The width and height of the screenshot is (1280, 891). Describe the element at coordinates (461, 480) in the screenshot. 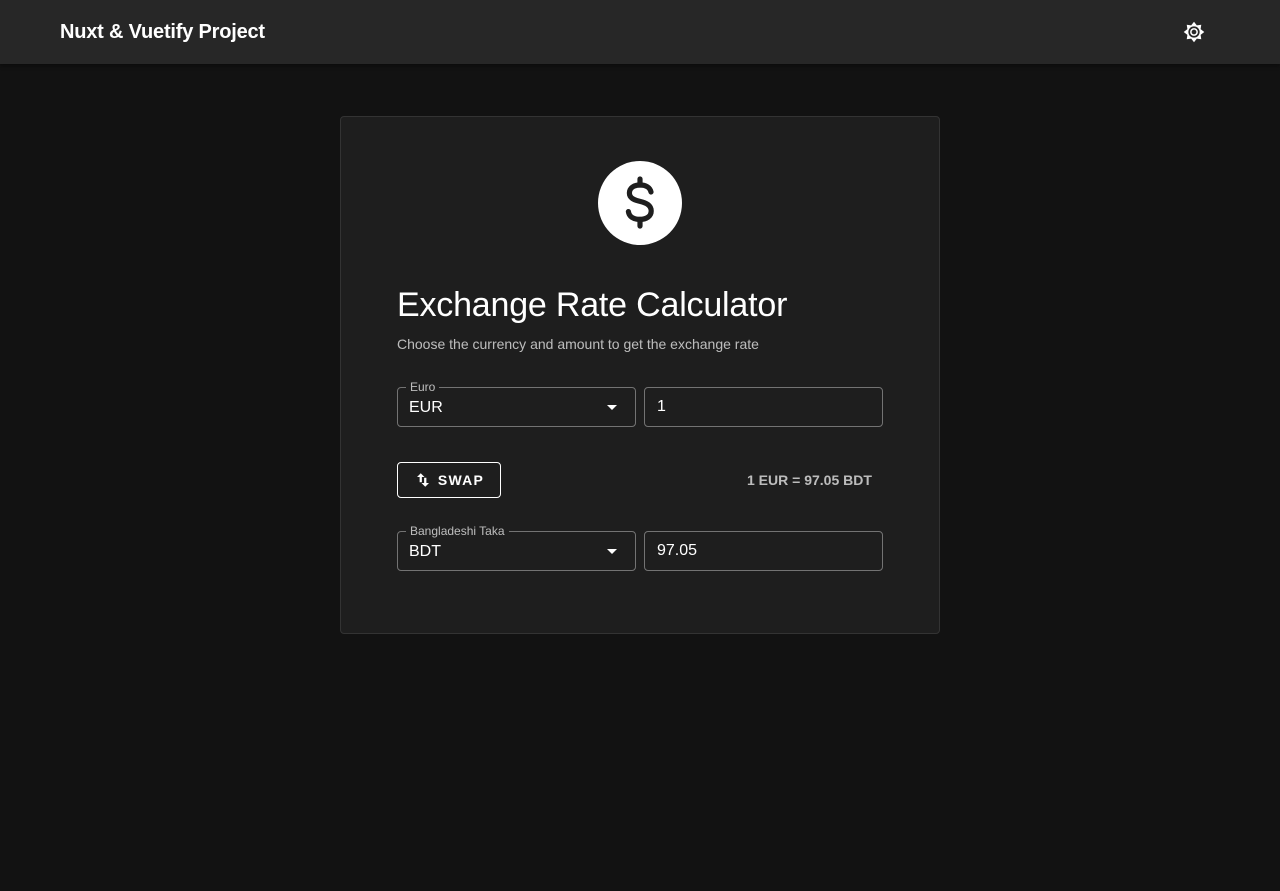

I see `swap-button-label: SWAP` at that location.